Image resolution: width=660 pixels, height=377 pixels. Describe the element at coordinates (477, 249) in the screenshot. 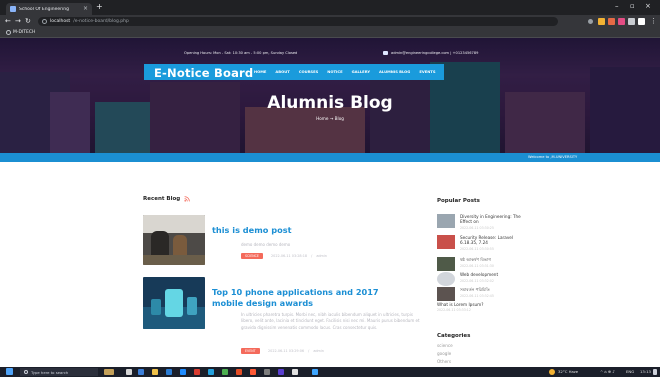

I see `popular-post-date: 2022-06-11 03:30:55` at that location.